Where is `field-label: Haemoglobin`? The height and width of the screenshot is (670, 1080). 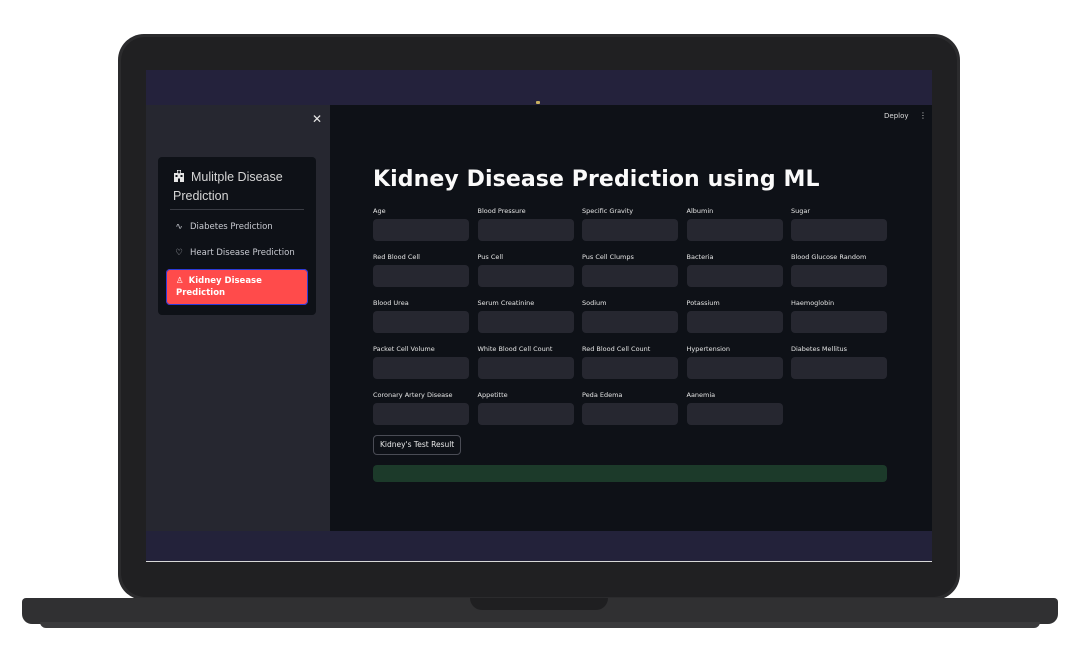 field-label: Haemoglobin is located at coordinates (813, 303).